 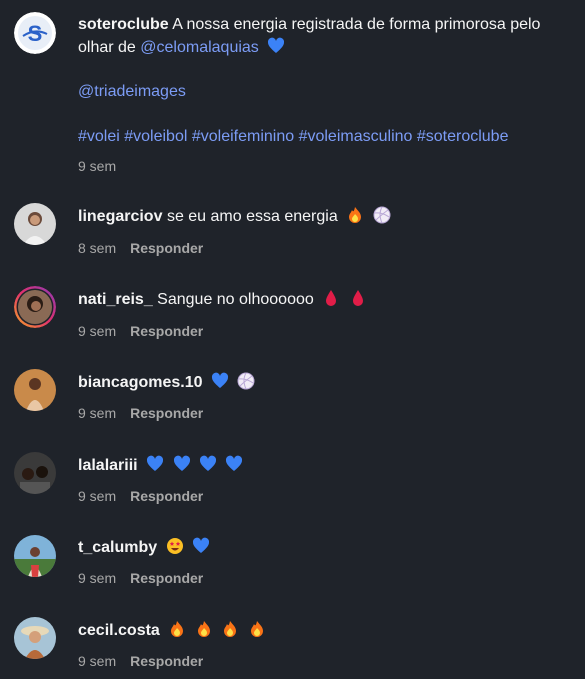 I want to click on avatar-t-calumby, so click(x=35, y=556).